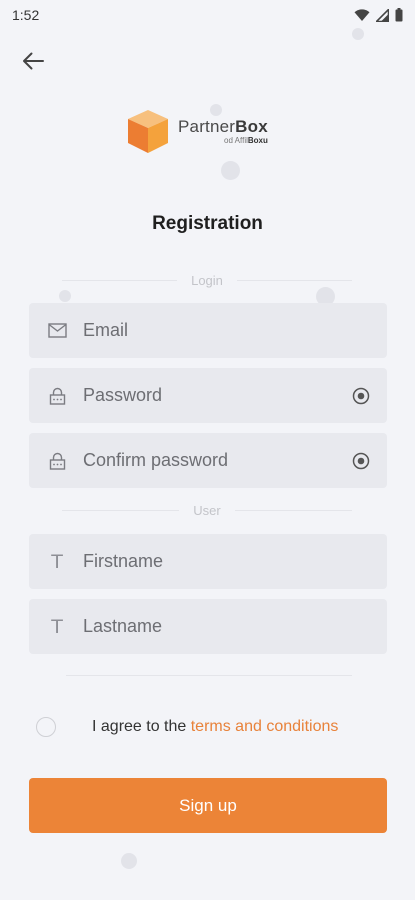 The height and width of the screenshot is (900, 415). Describe the element at coordinates (217, 395) in the screenshot. I see `password-input` at that location.